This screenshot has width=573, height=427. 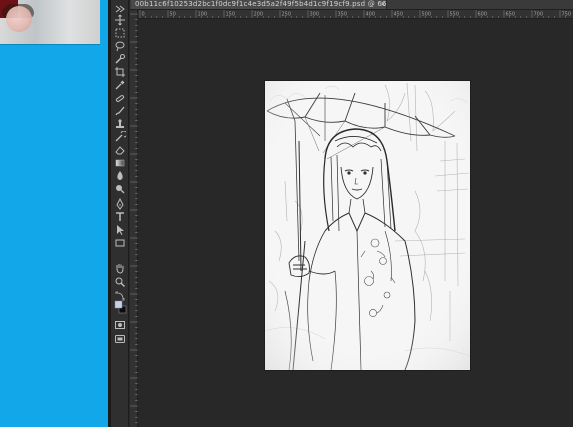 I want to click on screen-mode-icon, so click(x=120, y=339).